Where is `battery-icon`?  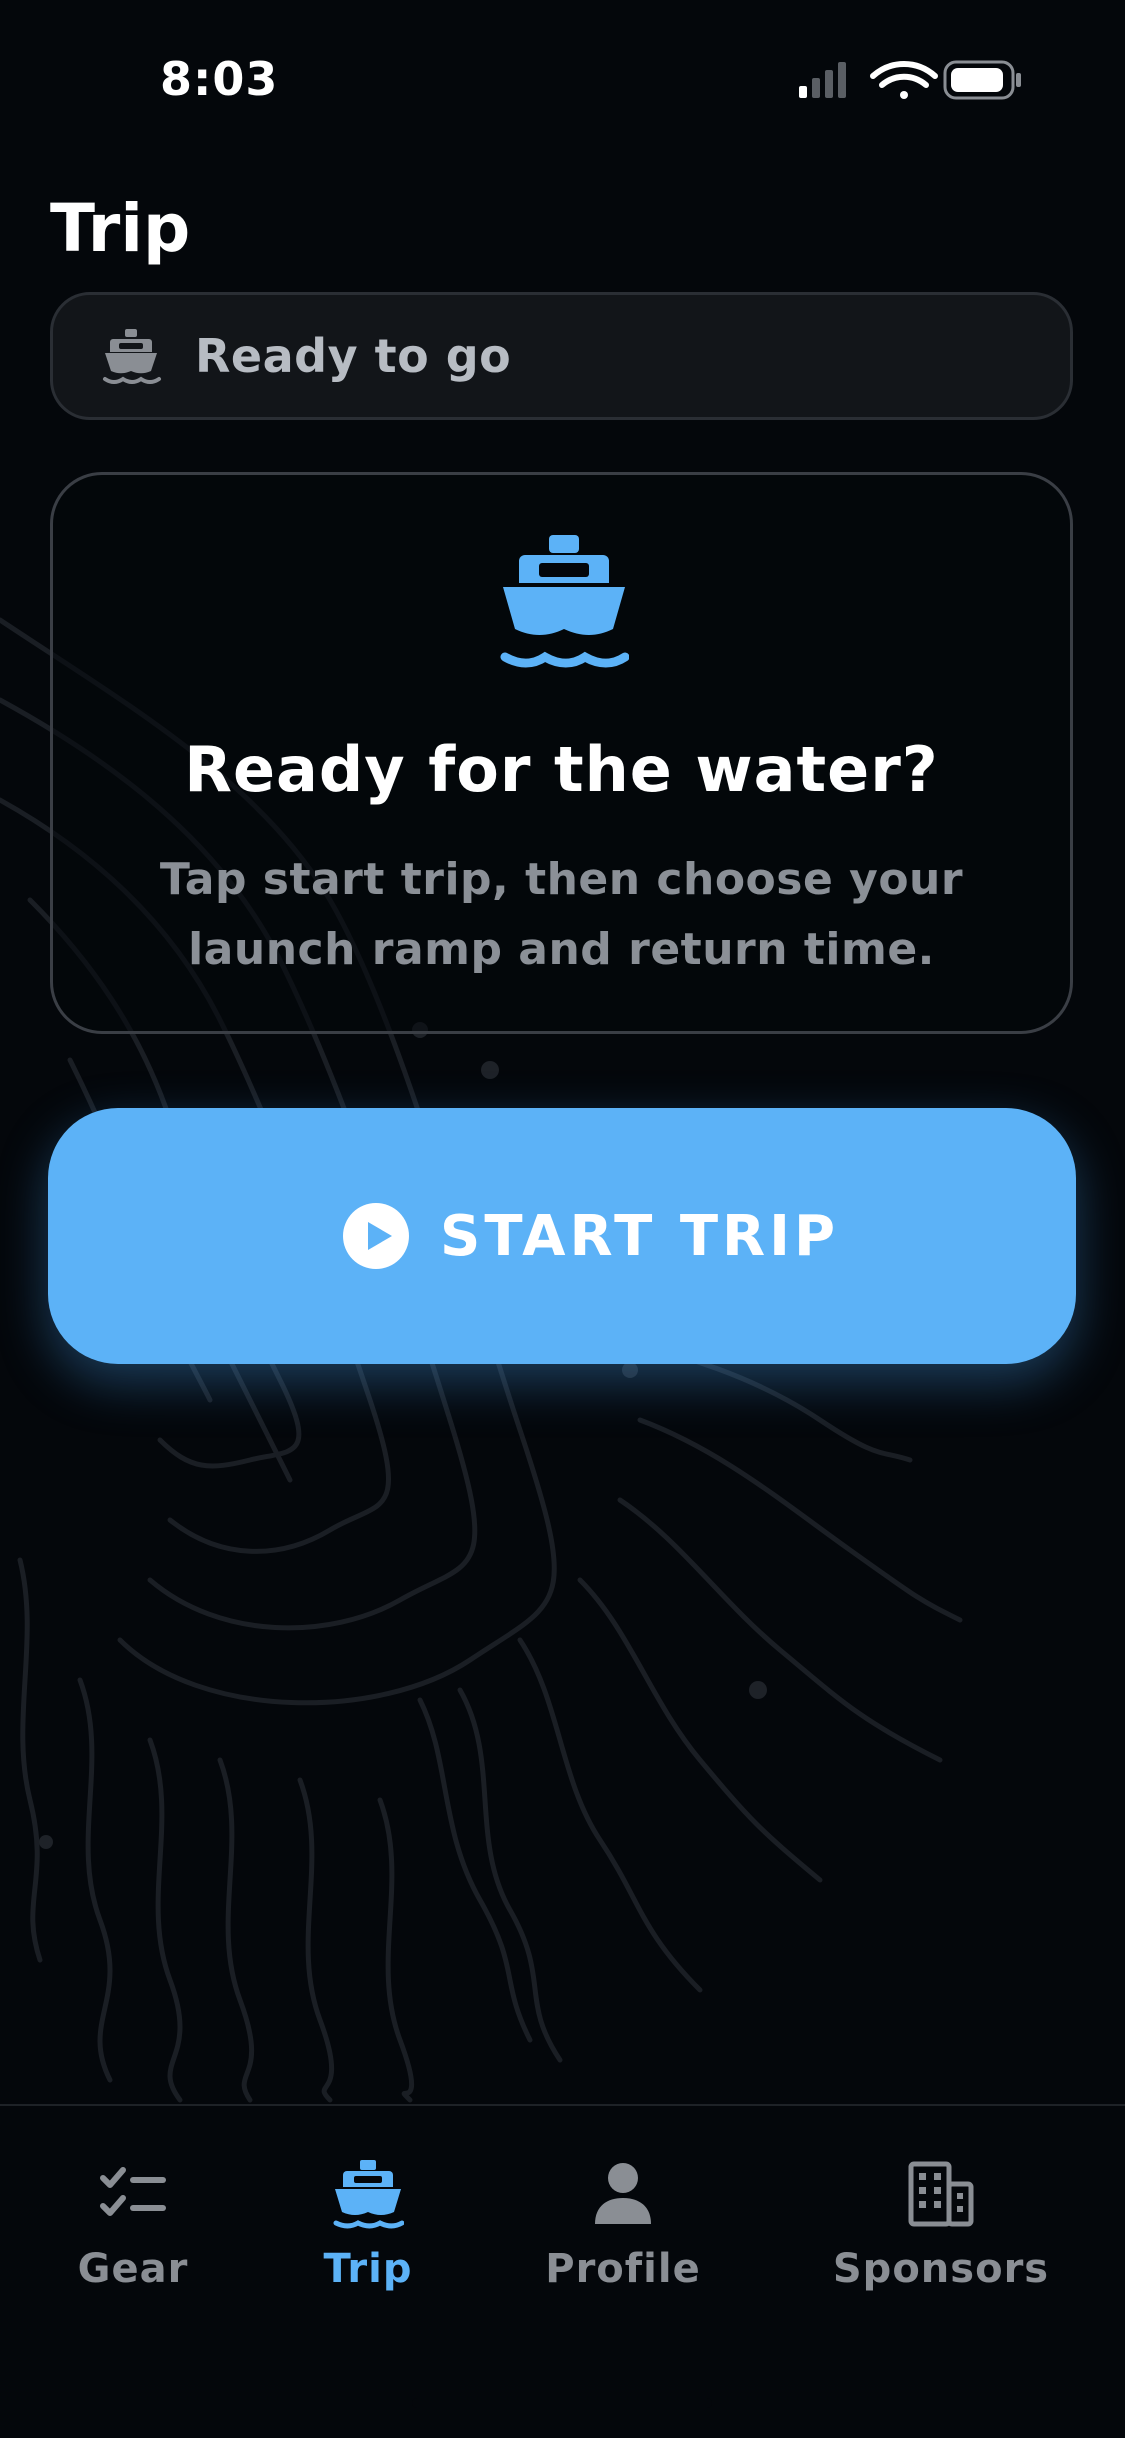 battery-icon is located at coordinates (982, 80).